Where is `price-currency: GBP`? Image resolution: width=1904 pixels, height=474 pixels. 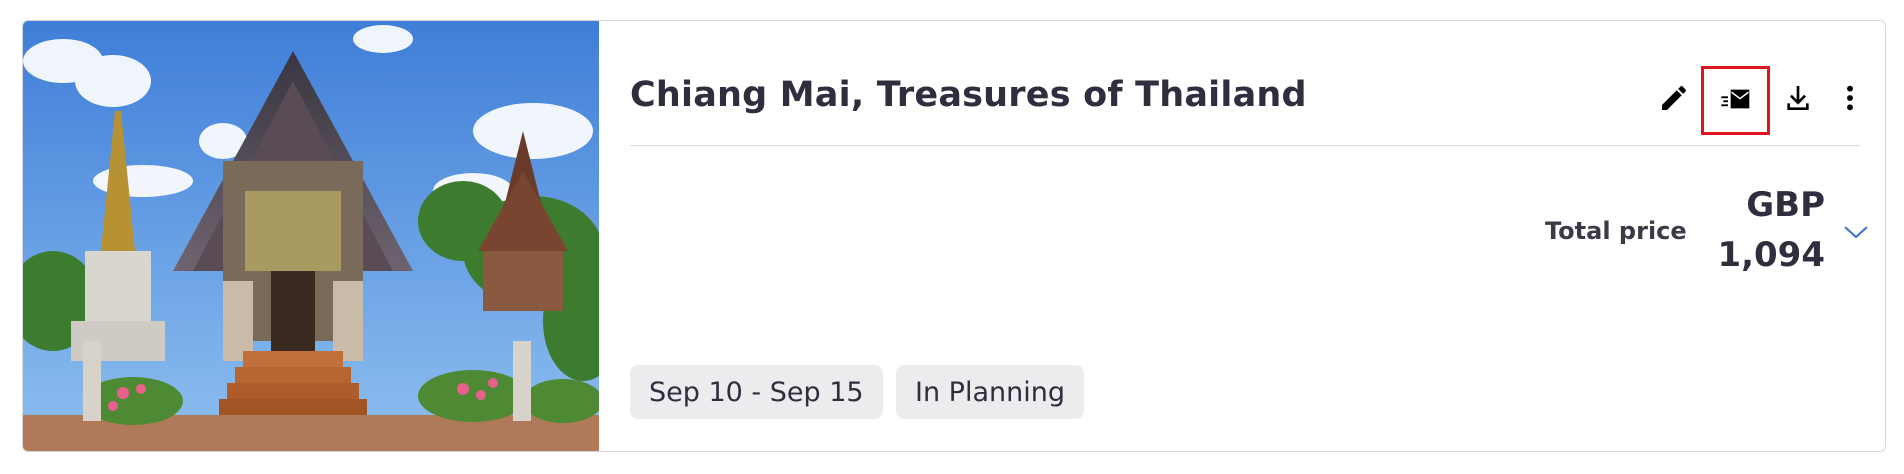
price-currency: GBP is located at coordinates (1785, 205).